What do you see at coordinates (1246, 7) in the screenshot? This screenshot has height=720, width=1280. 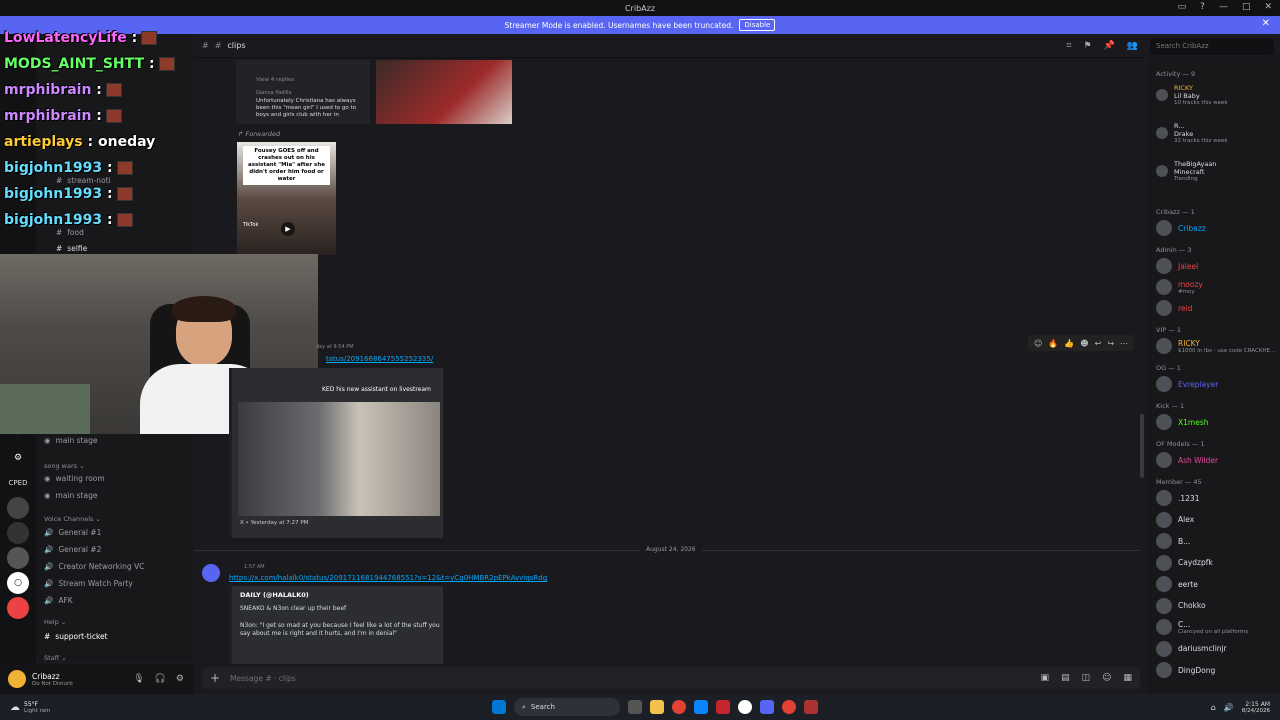 I see `maximize-button: □` at bounding box center [1246, 7].